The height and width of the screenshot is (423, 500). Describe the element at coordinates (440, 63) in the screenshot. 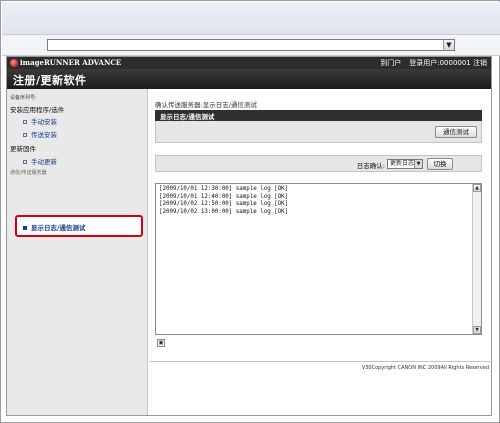

I see `login-user: 登录用户:0000001` at that location.